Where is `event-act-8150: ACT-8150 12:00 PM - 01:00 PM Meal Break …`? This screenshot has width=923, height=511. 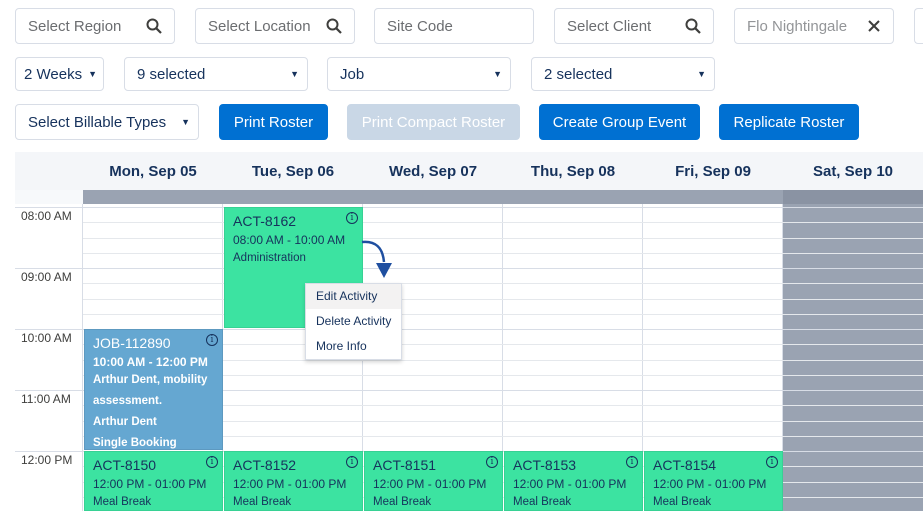 event-act-8150: ACT-8150 12:00 PM - 01:00 PM Meal Break … is located at coordinates (153, 481).